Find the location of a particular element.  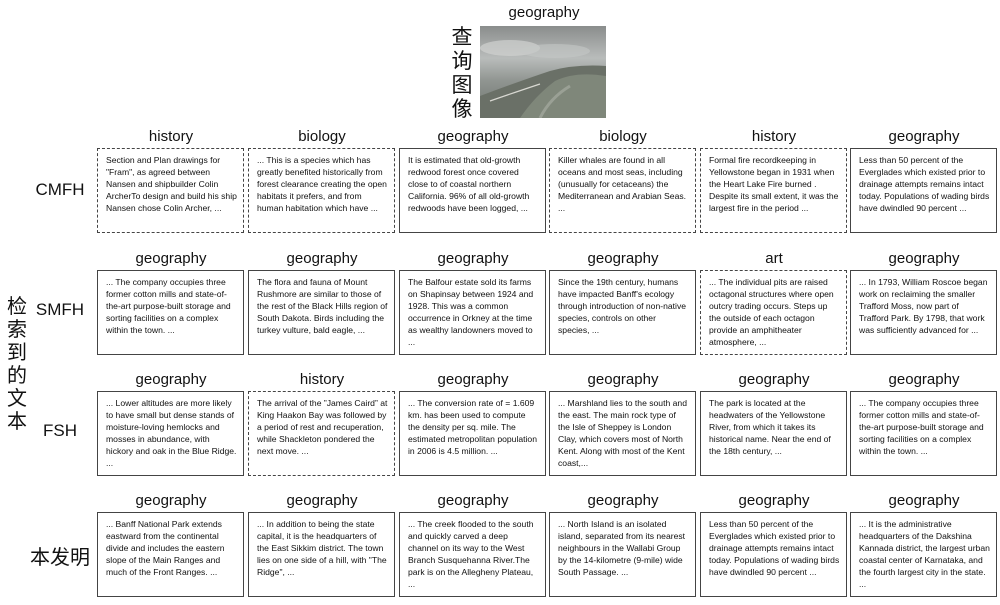

result-category: art is located at coordinates (774, 258).